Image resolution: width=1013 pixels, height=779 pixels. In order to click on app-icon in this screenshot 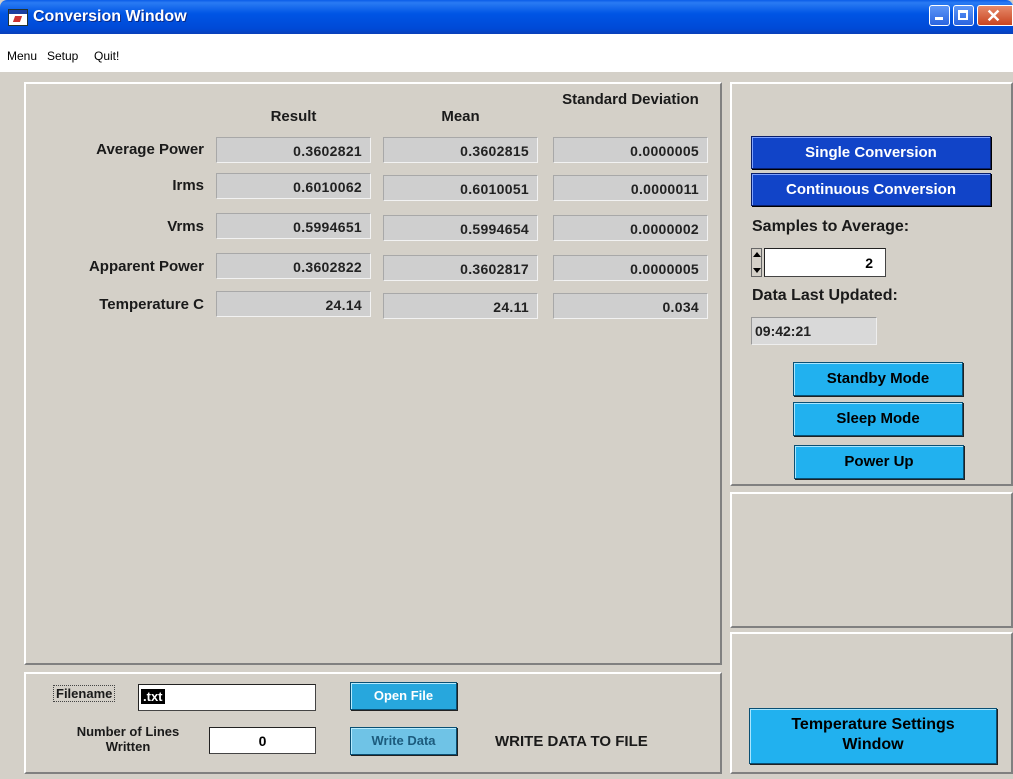, I will do `click(18, 17)`.